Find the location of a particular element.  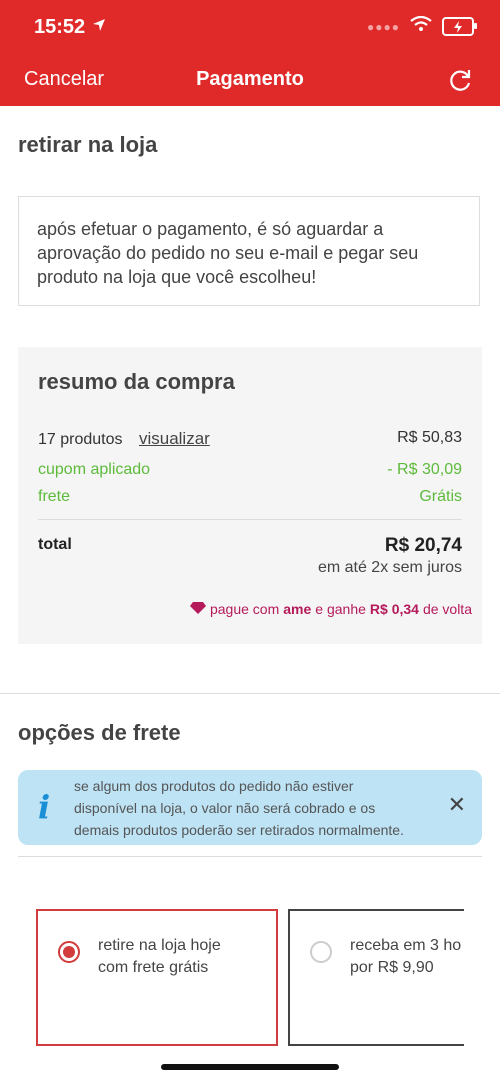

ame-suffix: de volta is located at coordinates (447, 609).